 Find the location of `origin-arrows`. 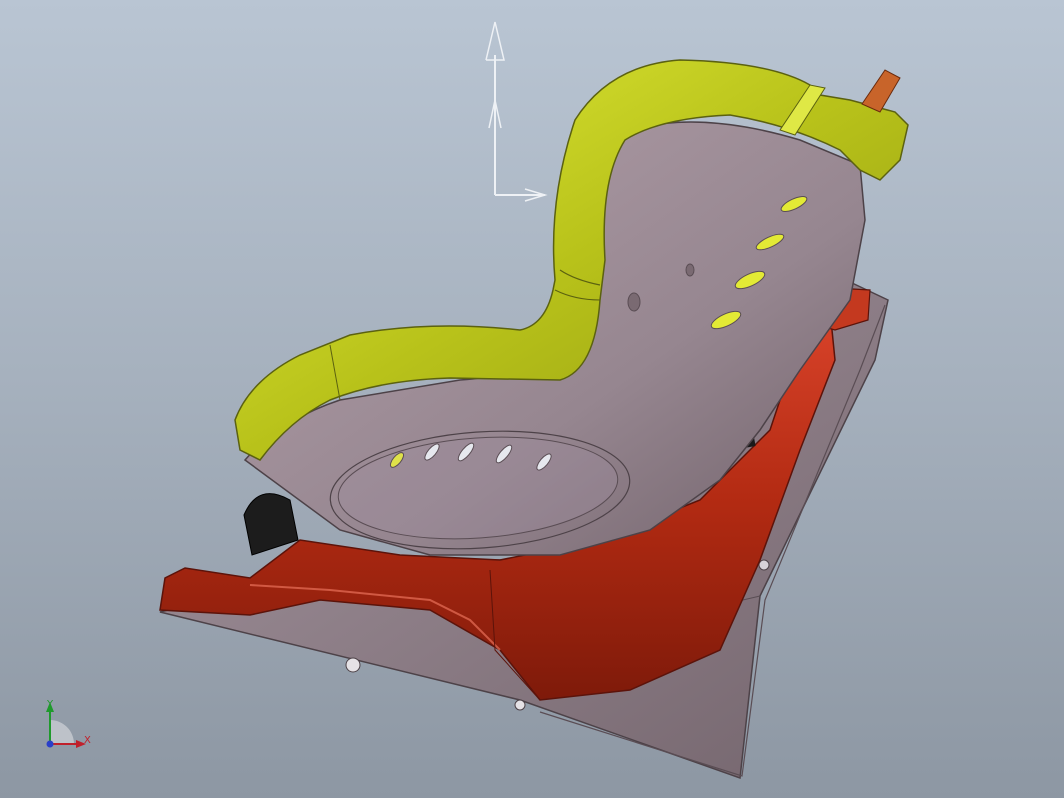

origin-arrows is located at coordinates (516, 111).